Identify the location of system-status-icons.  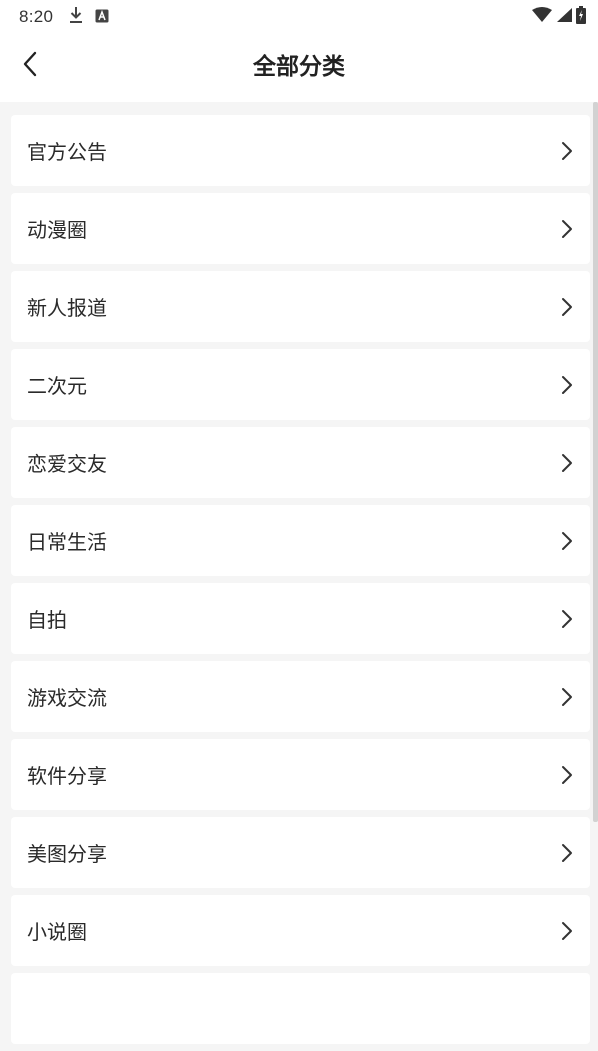
(559, 17).